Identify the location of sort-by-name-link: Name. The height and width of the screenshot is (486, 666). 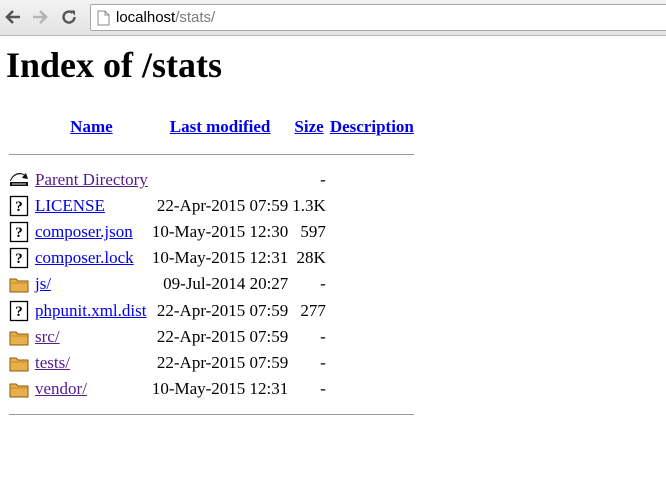
(91, 126).